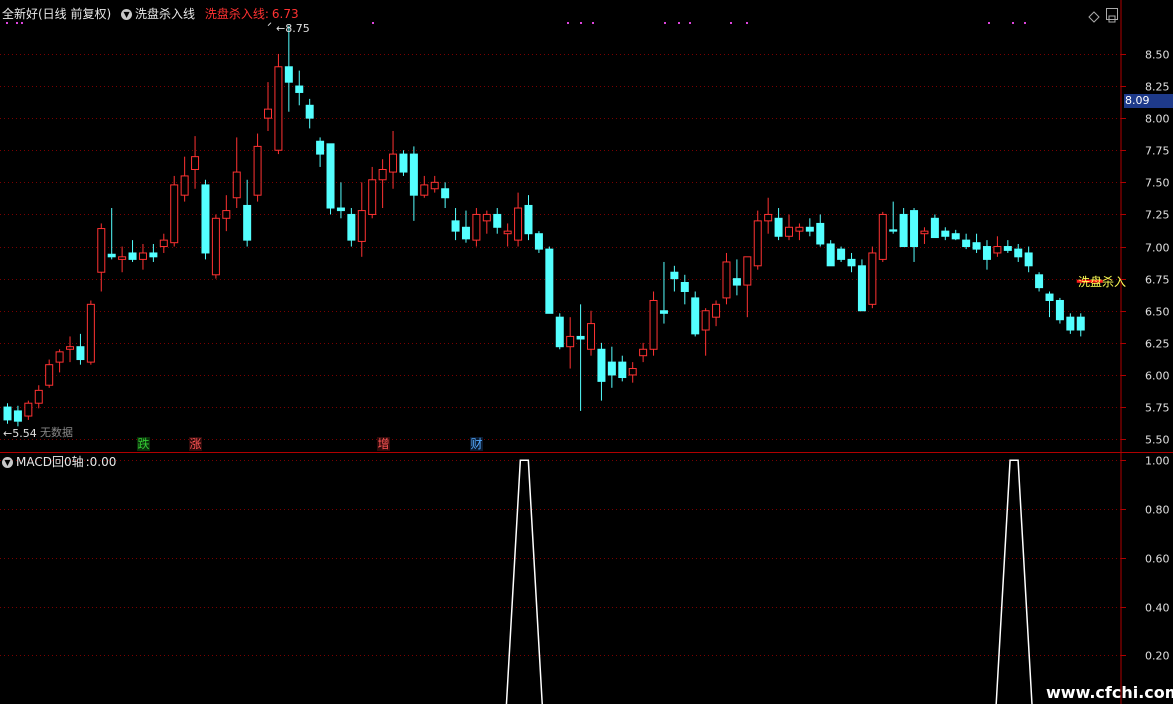  What do you see at coordinates (293, 28) in the screenshot?
I see `high-annotation: ←8.75` at bounding box center [293, 28].